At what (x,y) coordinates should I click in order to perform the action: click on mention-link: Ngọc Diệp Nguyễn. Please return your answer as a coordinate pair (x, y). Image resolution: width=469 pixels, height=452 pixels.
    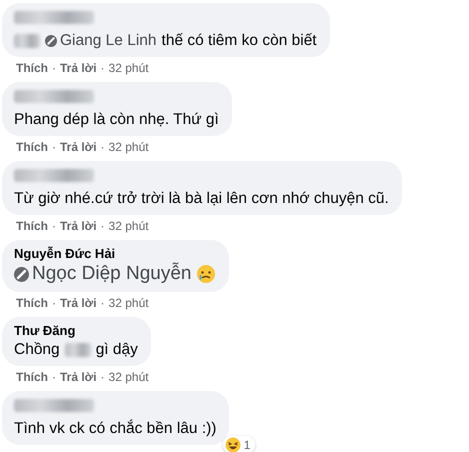
    Looking at the image, I should click on (112, 274).